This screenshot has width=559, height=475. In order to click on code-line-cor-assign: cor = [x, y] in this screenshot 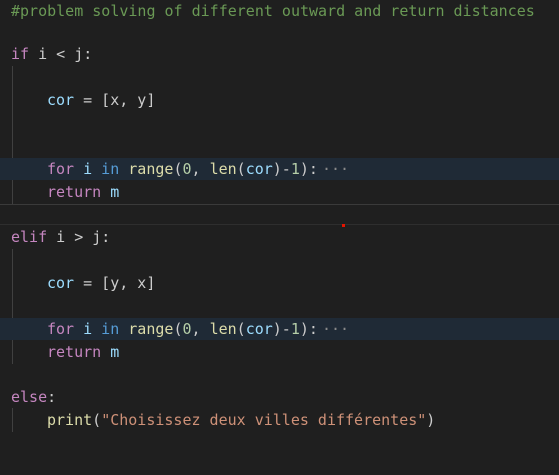, I will do `click(279, 100)`.